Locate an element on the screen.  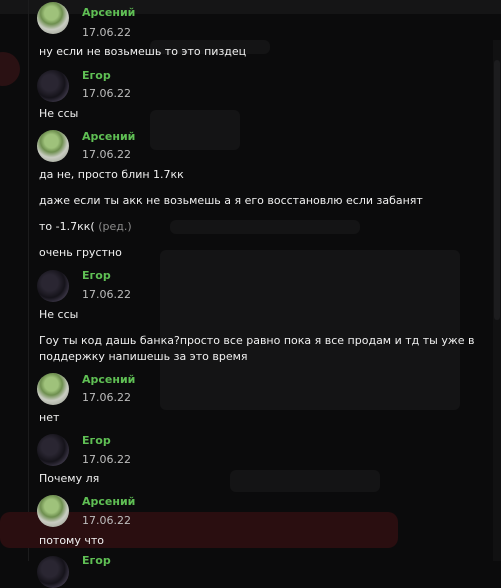
message-text: Почему ля is located at coordinates (69, 478).